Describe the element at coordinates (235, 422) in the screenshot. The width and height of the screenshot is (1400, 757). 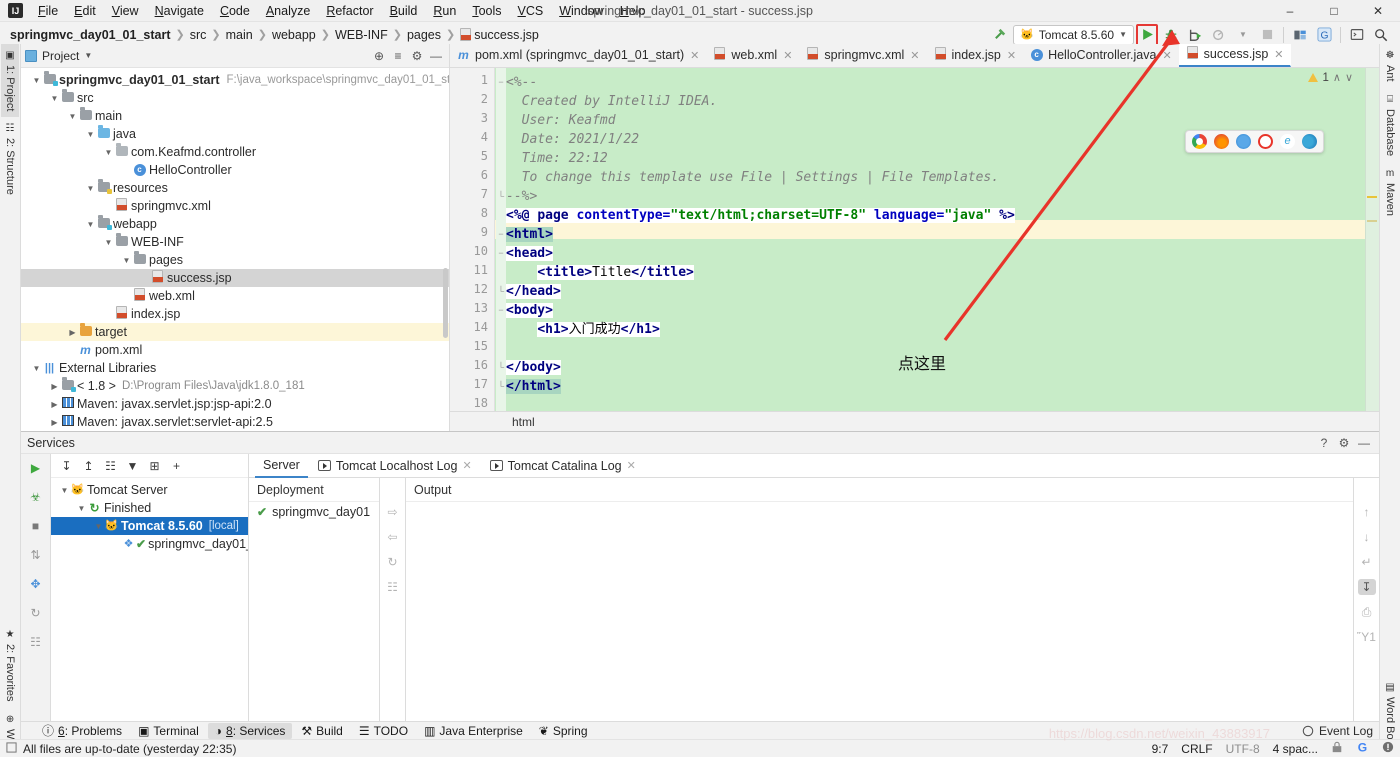
I see `tree-row: ▶ Maven: javax.servlet:servlet-api:2.5` at that location.